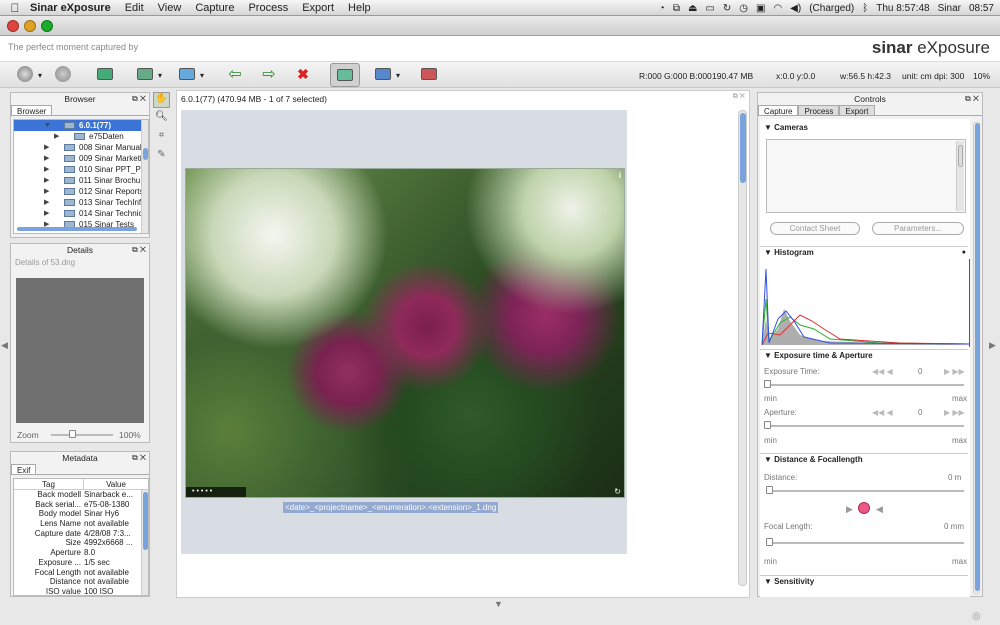  What do you see at coordinates (81, 213) in the screenshot?
I see `folder-item: ▶ 014 Sinar Technic` at bounding box center [81, 213].